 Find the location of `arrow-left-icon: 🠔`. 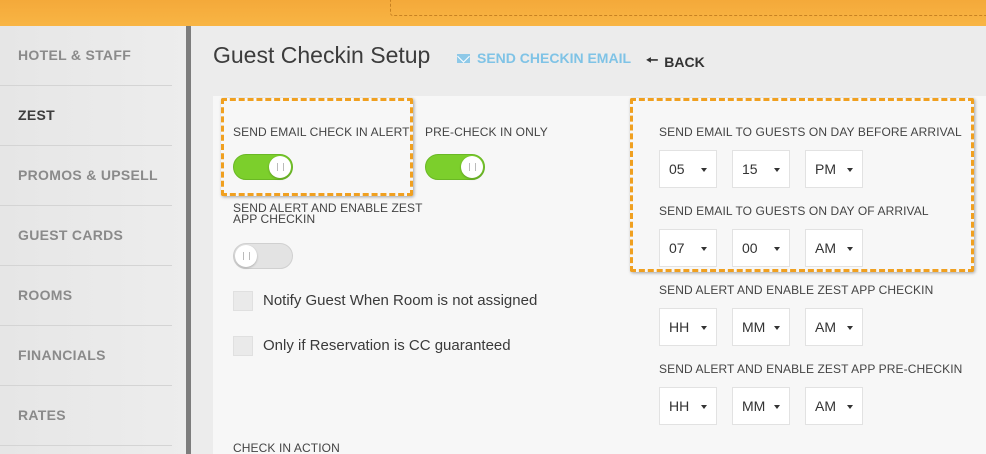

arrow-left-icon: 🠔 is located at coordinates (652, 60).